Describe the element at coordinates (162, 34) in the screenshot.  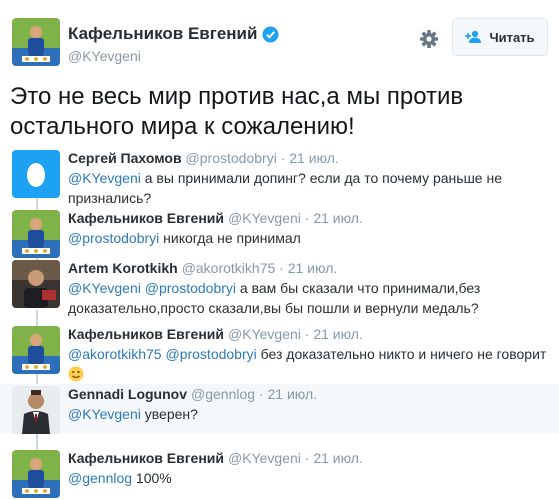
I see `profile-name: Кафельников Евгений` at that location.